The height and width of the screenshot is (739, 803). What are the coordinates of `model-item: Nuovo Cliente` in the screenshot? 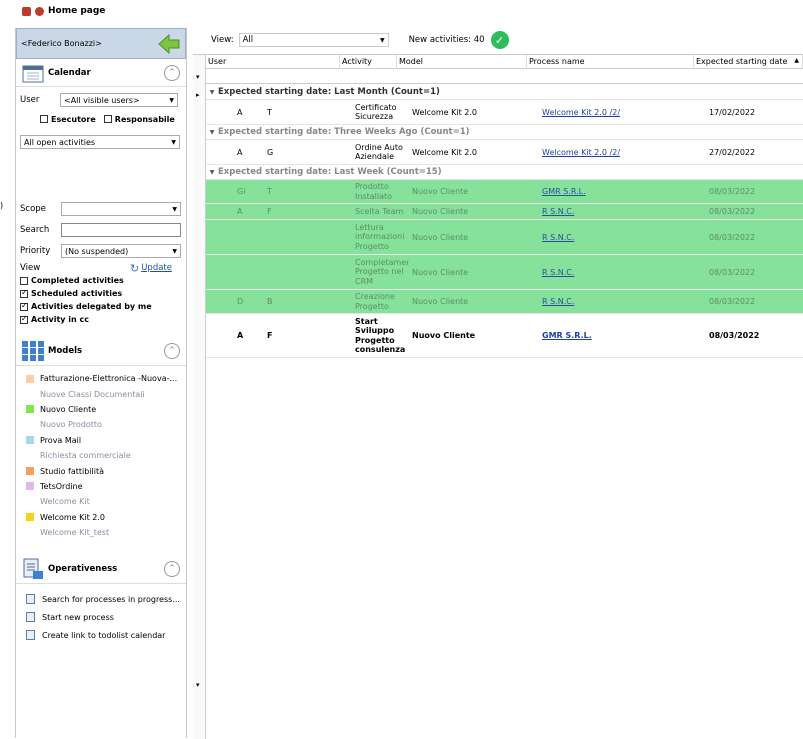 It's located at (101, 409).